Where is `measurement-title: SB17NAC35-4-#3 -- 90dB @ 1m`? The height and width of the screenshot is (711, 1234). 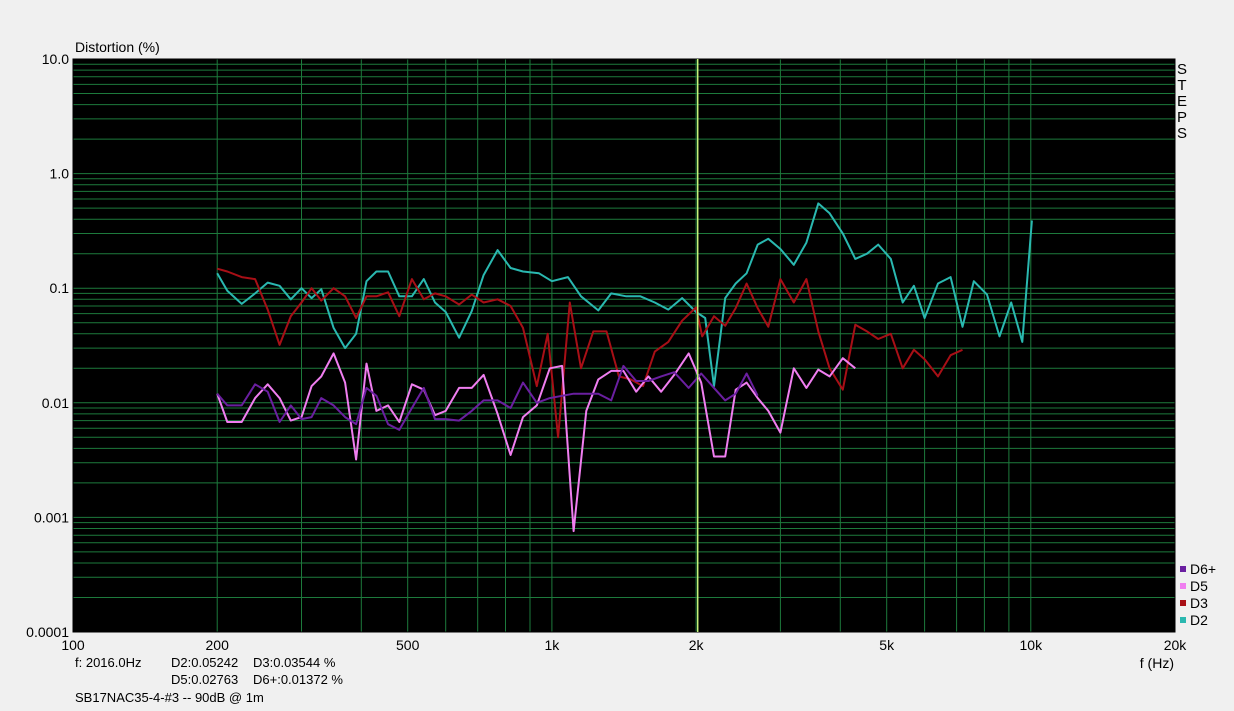 measurement-title: SB17NAC35-4-#3 -- 90dB @ 1m is located at coordinates (169, 697).